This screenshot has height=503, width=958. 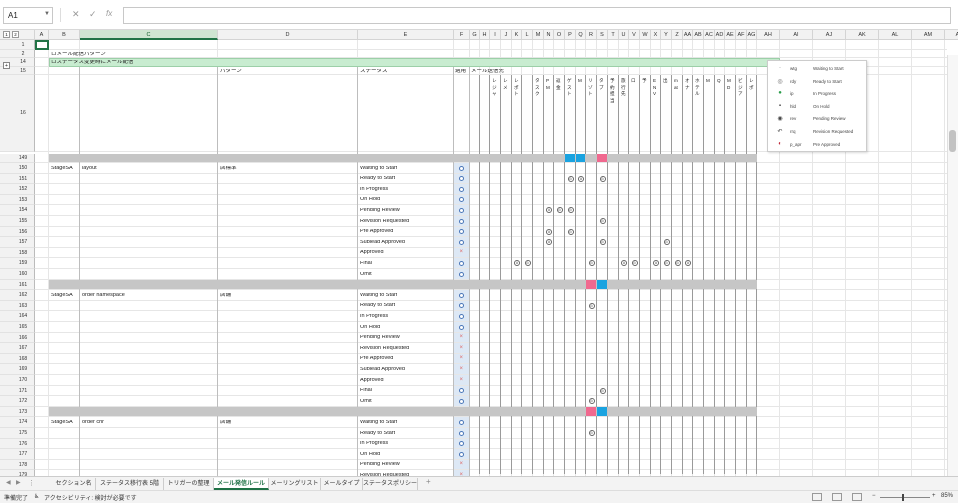 I want to click on column-header-ab: AB, so click(x=698, y=35).